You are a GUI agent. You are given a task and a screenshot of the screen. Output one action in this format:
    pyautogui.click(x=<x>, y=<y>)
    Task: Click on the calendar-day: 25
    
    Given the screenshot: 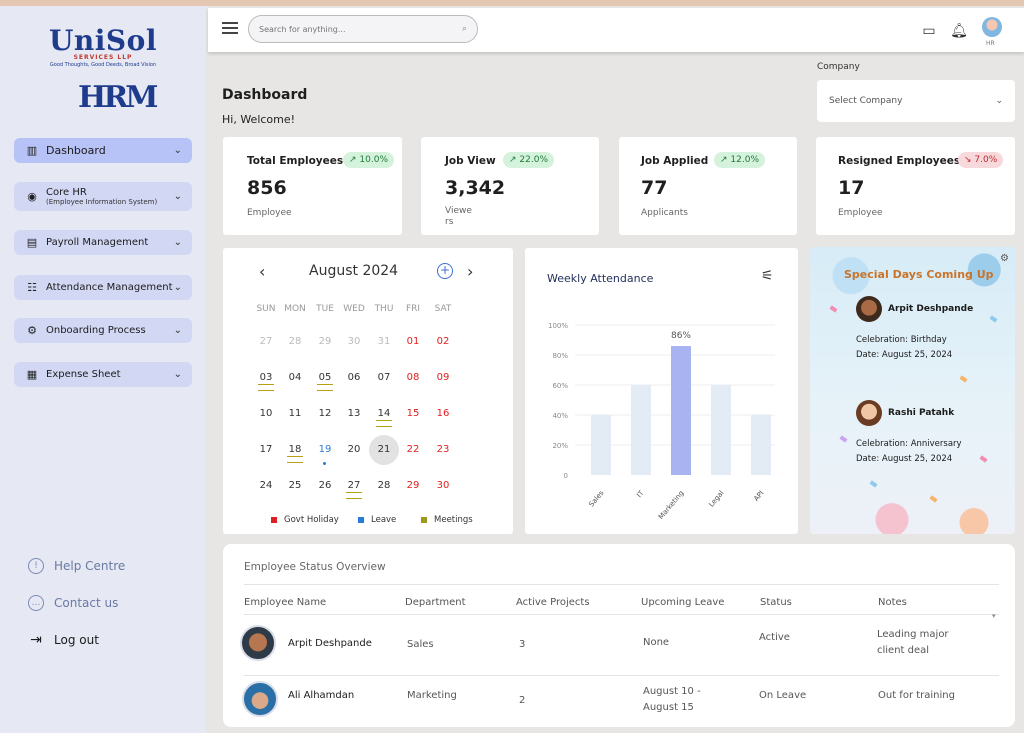 What is the action you would take?
    pyautogui.click(x=295, y=486)
    